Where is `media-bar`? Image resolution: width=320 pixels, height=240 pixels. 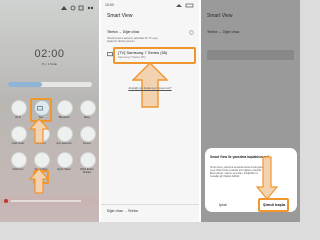 media-bar is located at coordinates (49, 201).